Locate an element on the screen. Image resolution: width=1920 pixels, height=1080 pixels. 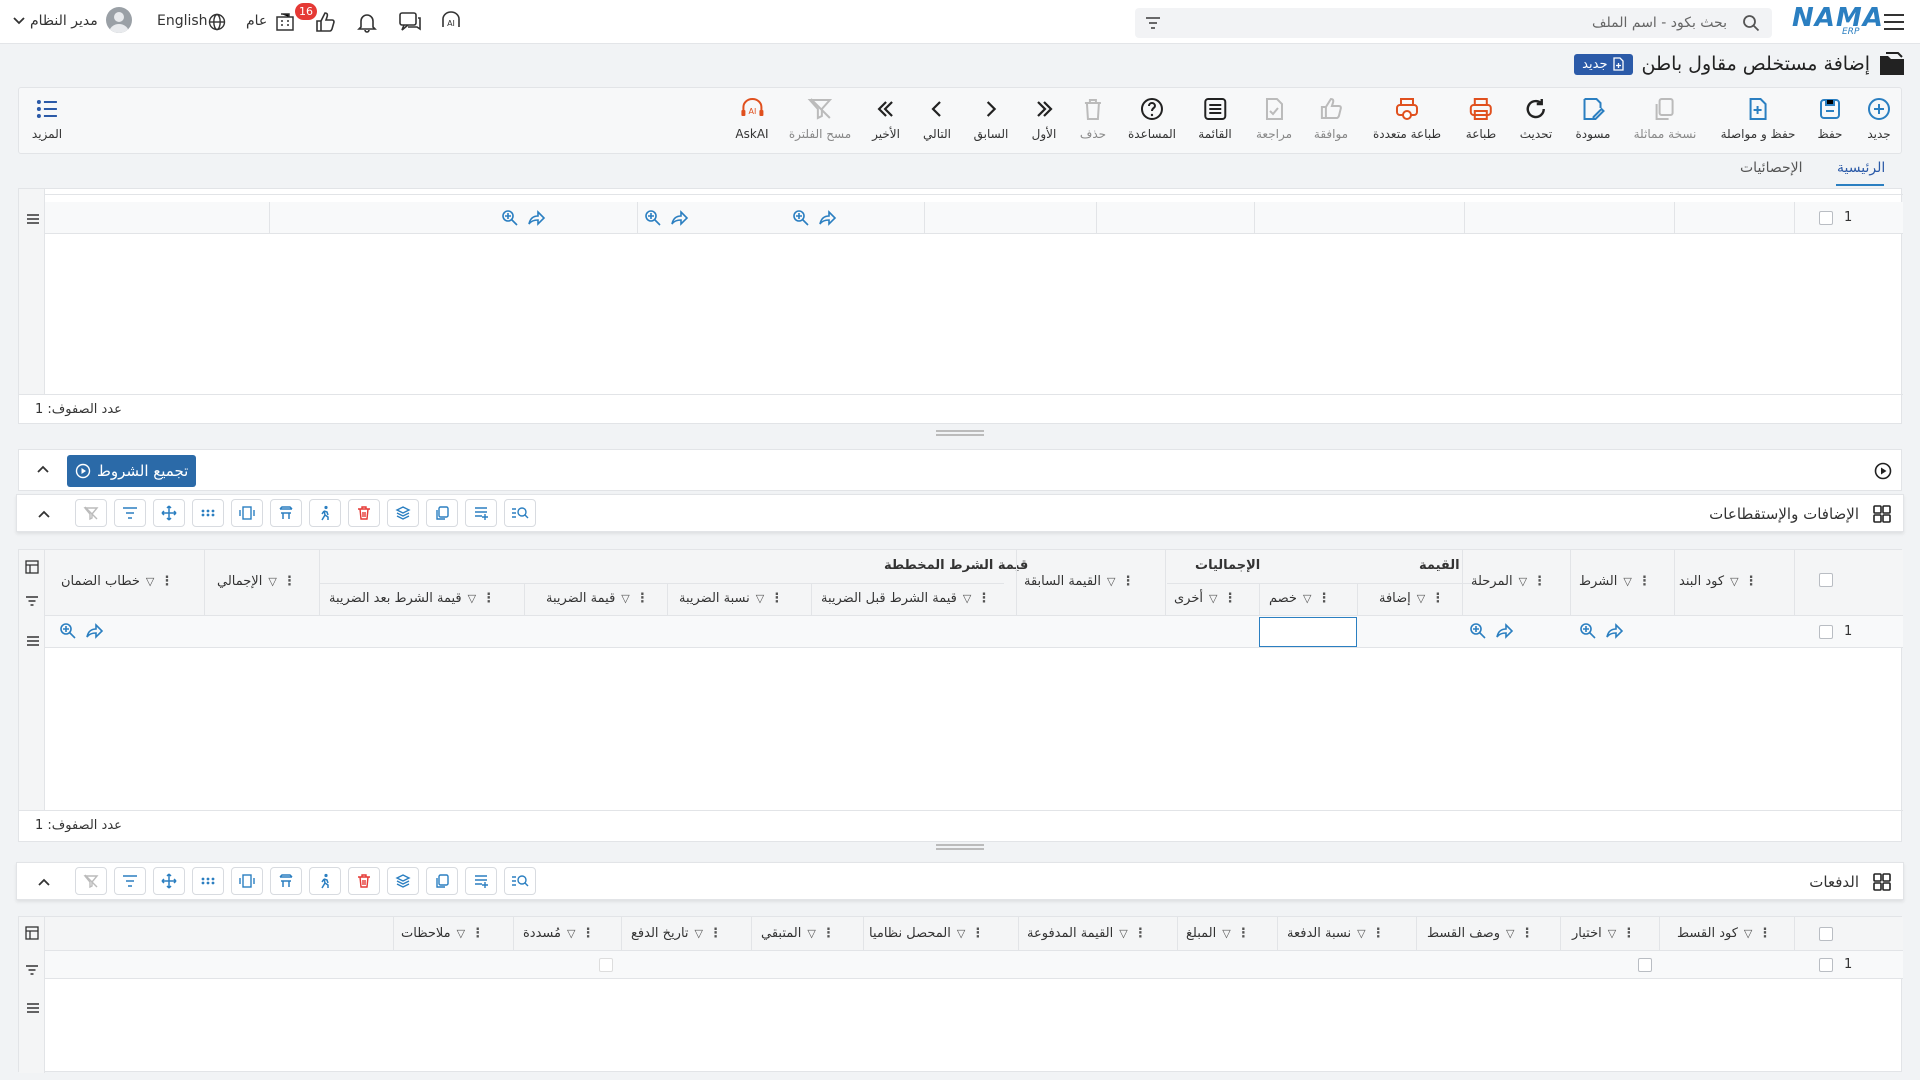
scope-label: عام is located at coordinates (256, 21).